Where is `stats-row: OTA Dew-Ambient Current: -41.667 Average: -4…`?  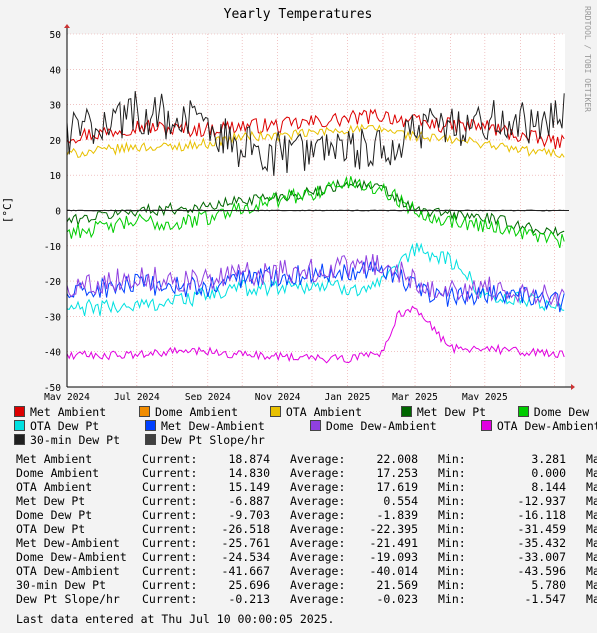 stats-row: OTA Dew-Ambient Current: -41.667 Average: -4… is located at coordinates (306, 571).